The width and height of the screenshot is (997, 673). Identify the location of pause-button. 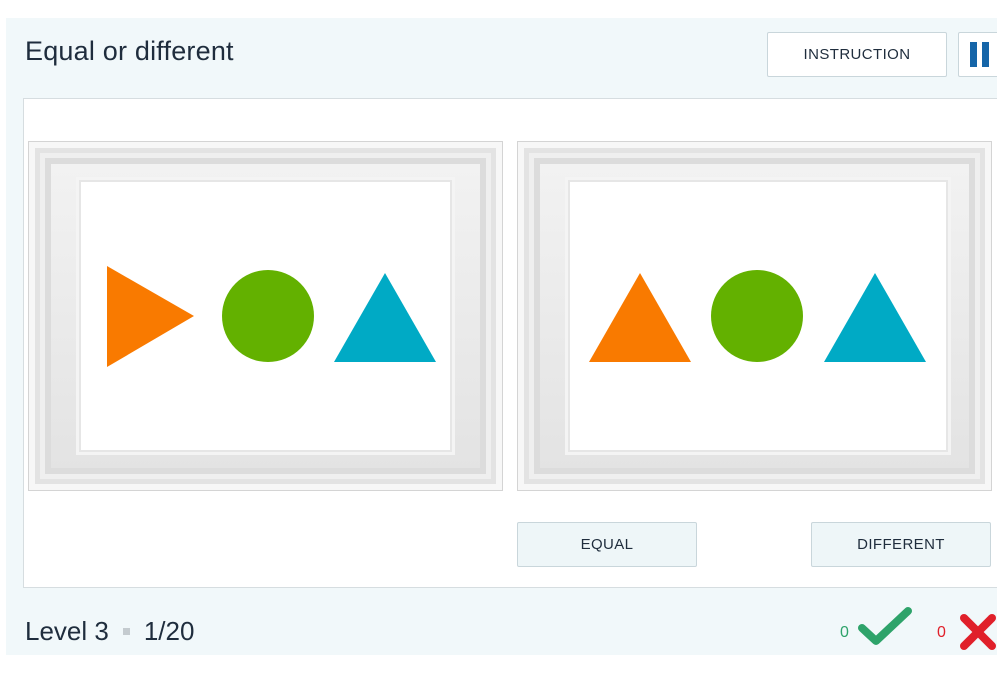
(977, 54).